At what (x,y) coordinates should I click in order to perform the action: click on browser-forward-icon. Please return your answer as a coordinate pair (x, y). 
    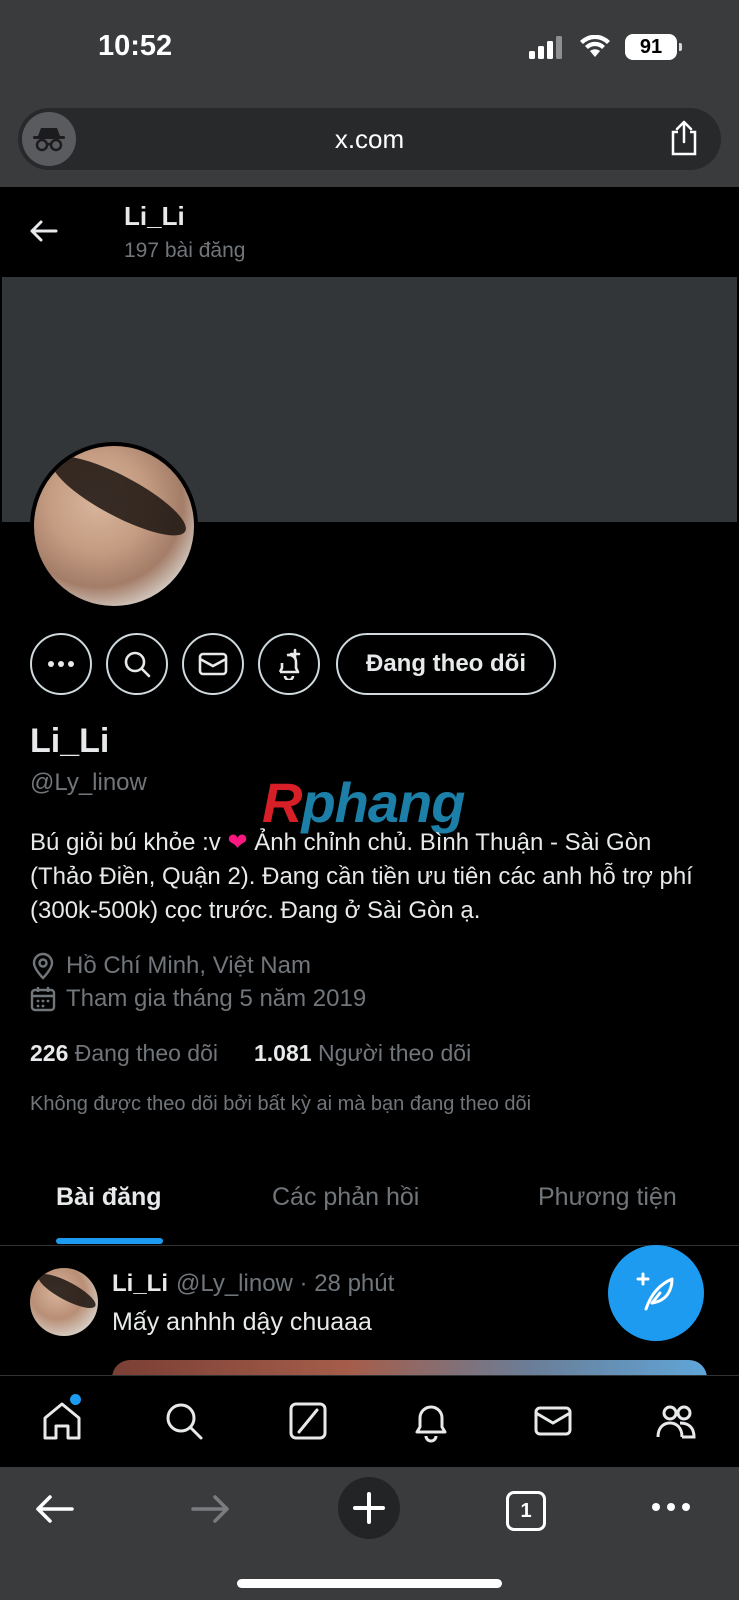
    Looking at the image, I should click on (211, 1509).